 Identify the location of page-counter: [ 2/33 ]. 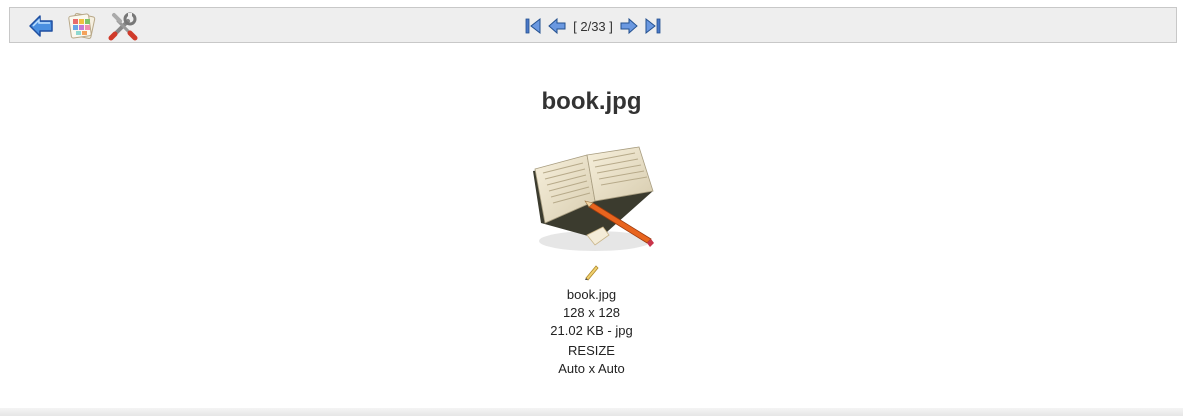
(593, 26).